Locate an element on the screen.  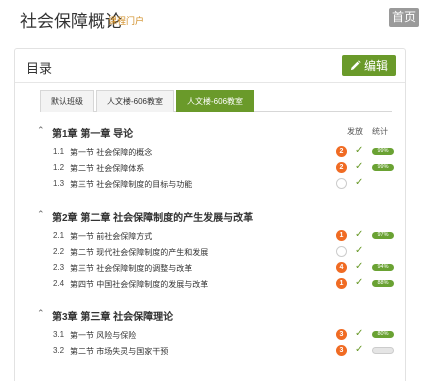
chapter-title: 第1章 第一章 导论 is located at coordinates (93, 134).